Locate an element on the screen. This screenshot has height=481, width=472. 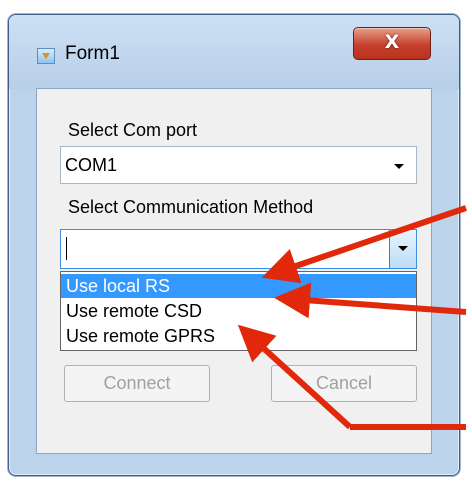
close-button: X is located at coordinates (392, 43).